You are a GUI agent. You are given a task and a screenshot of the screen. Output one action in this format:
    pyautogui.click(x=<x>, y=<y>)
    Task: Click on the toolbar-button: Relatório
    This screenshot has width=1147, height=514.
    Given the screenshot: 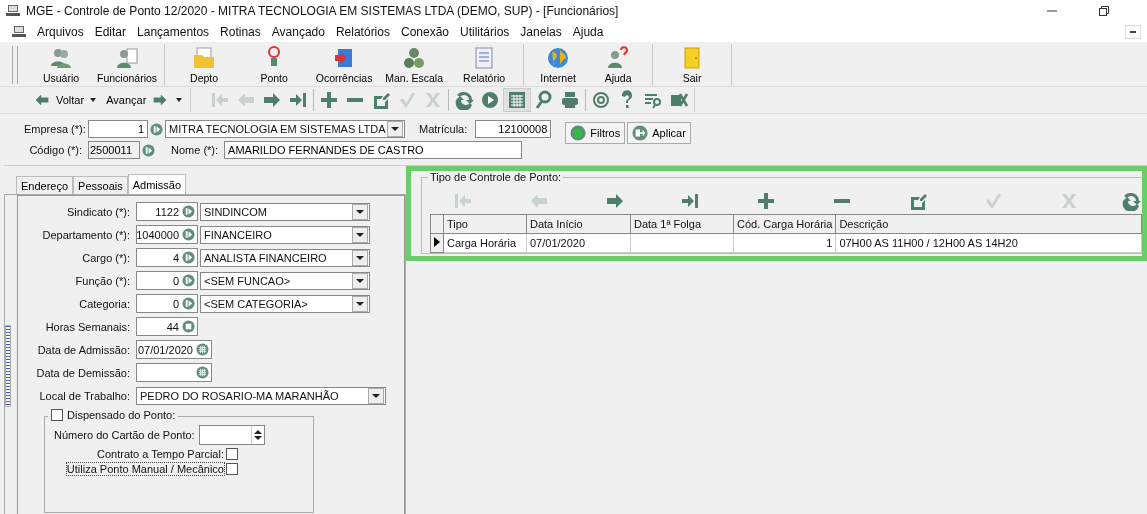 What is the action you would take?
    pyautogui.click(x=484, y=65)
    